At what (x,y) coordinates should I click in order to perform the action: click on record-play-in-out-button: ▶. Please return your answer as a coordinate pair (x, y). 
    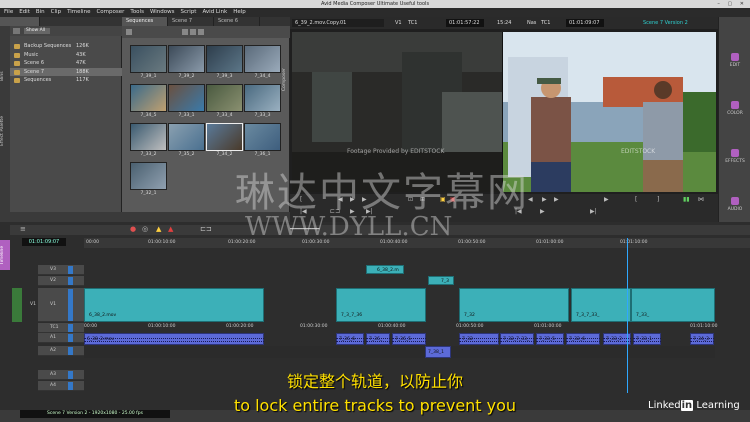
    Looking at the image, I should click on (542, 211).